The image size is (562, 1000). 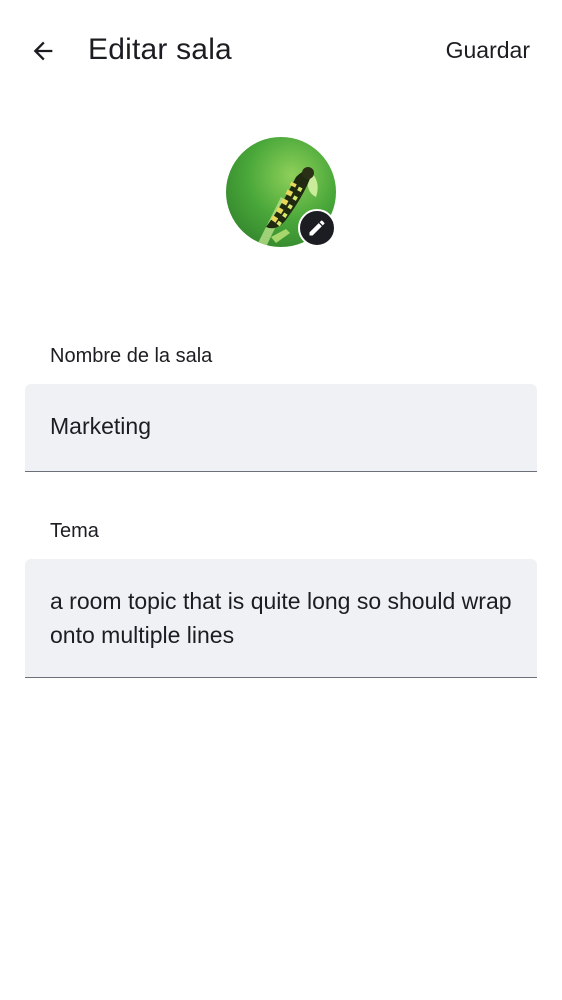 What do you see at coordinates (160, 49) in the screenshot?
I see `page-title: Editar sala` at bounding box center [160, 49].